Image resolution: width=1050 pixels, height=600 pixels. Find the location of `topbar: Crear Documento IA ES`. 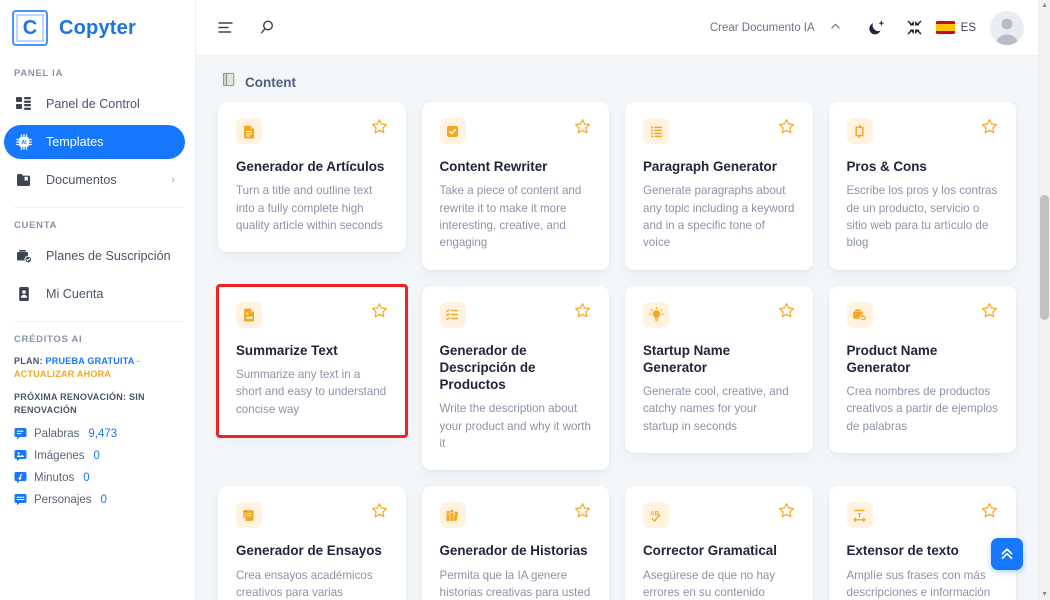

topbar: Crear Documento IA ES is located at coordinates (617, 28).